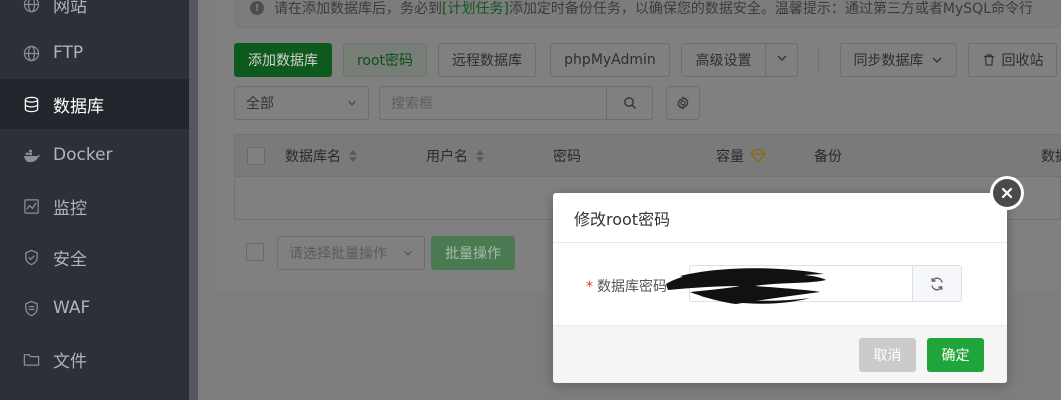  I want to click on root-password-button: root密码, so click(385, 60).